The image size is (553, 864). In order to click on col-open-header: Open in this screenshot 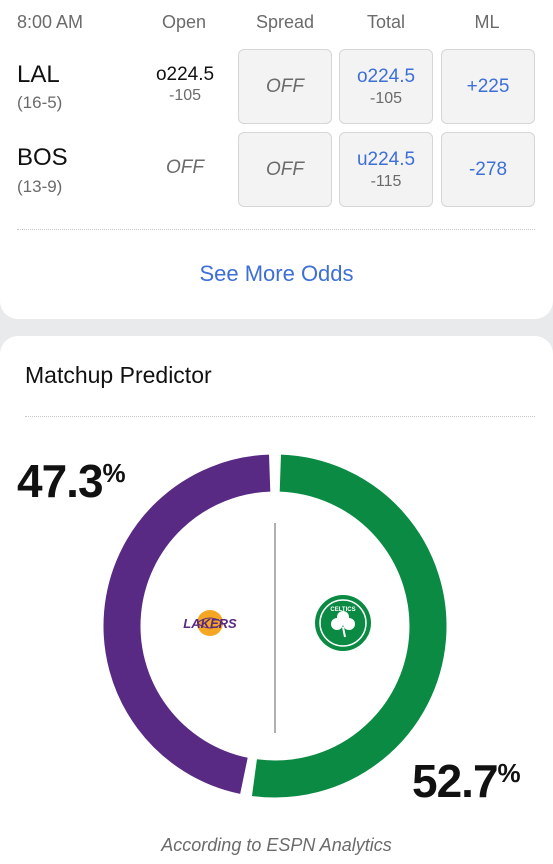, I will do `click(184, 22)`.